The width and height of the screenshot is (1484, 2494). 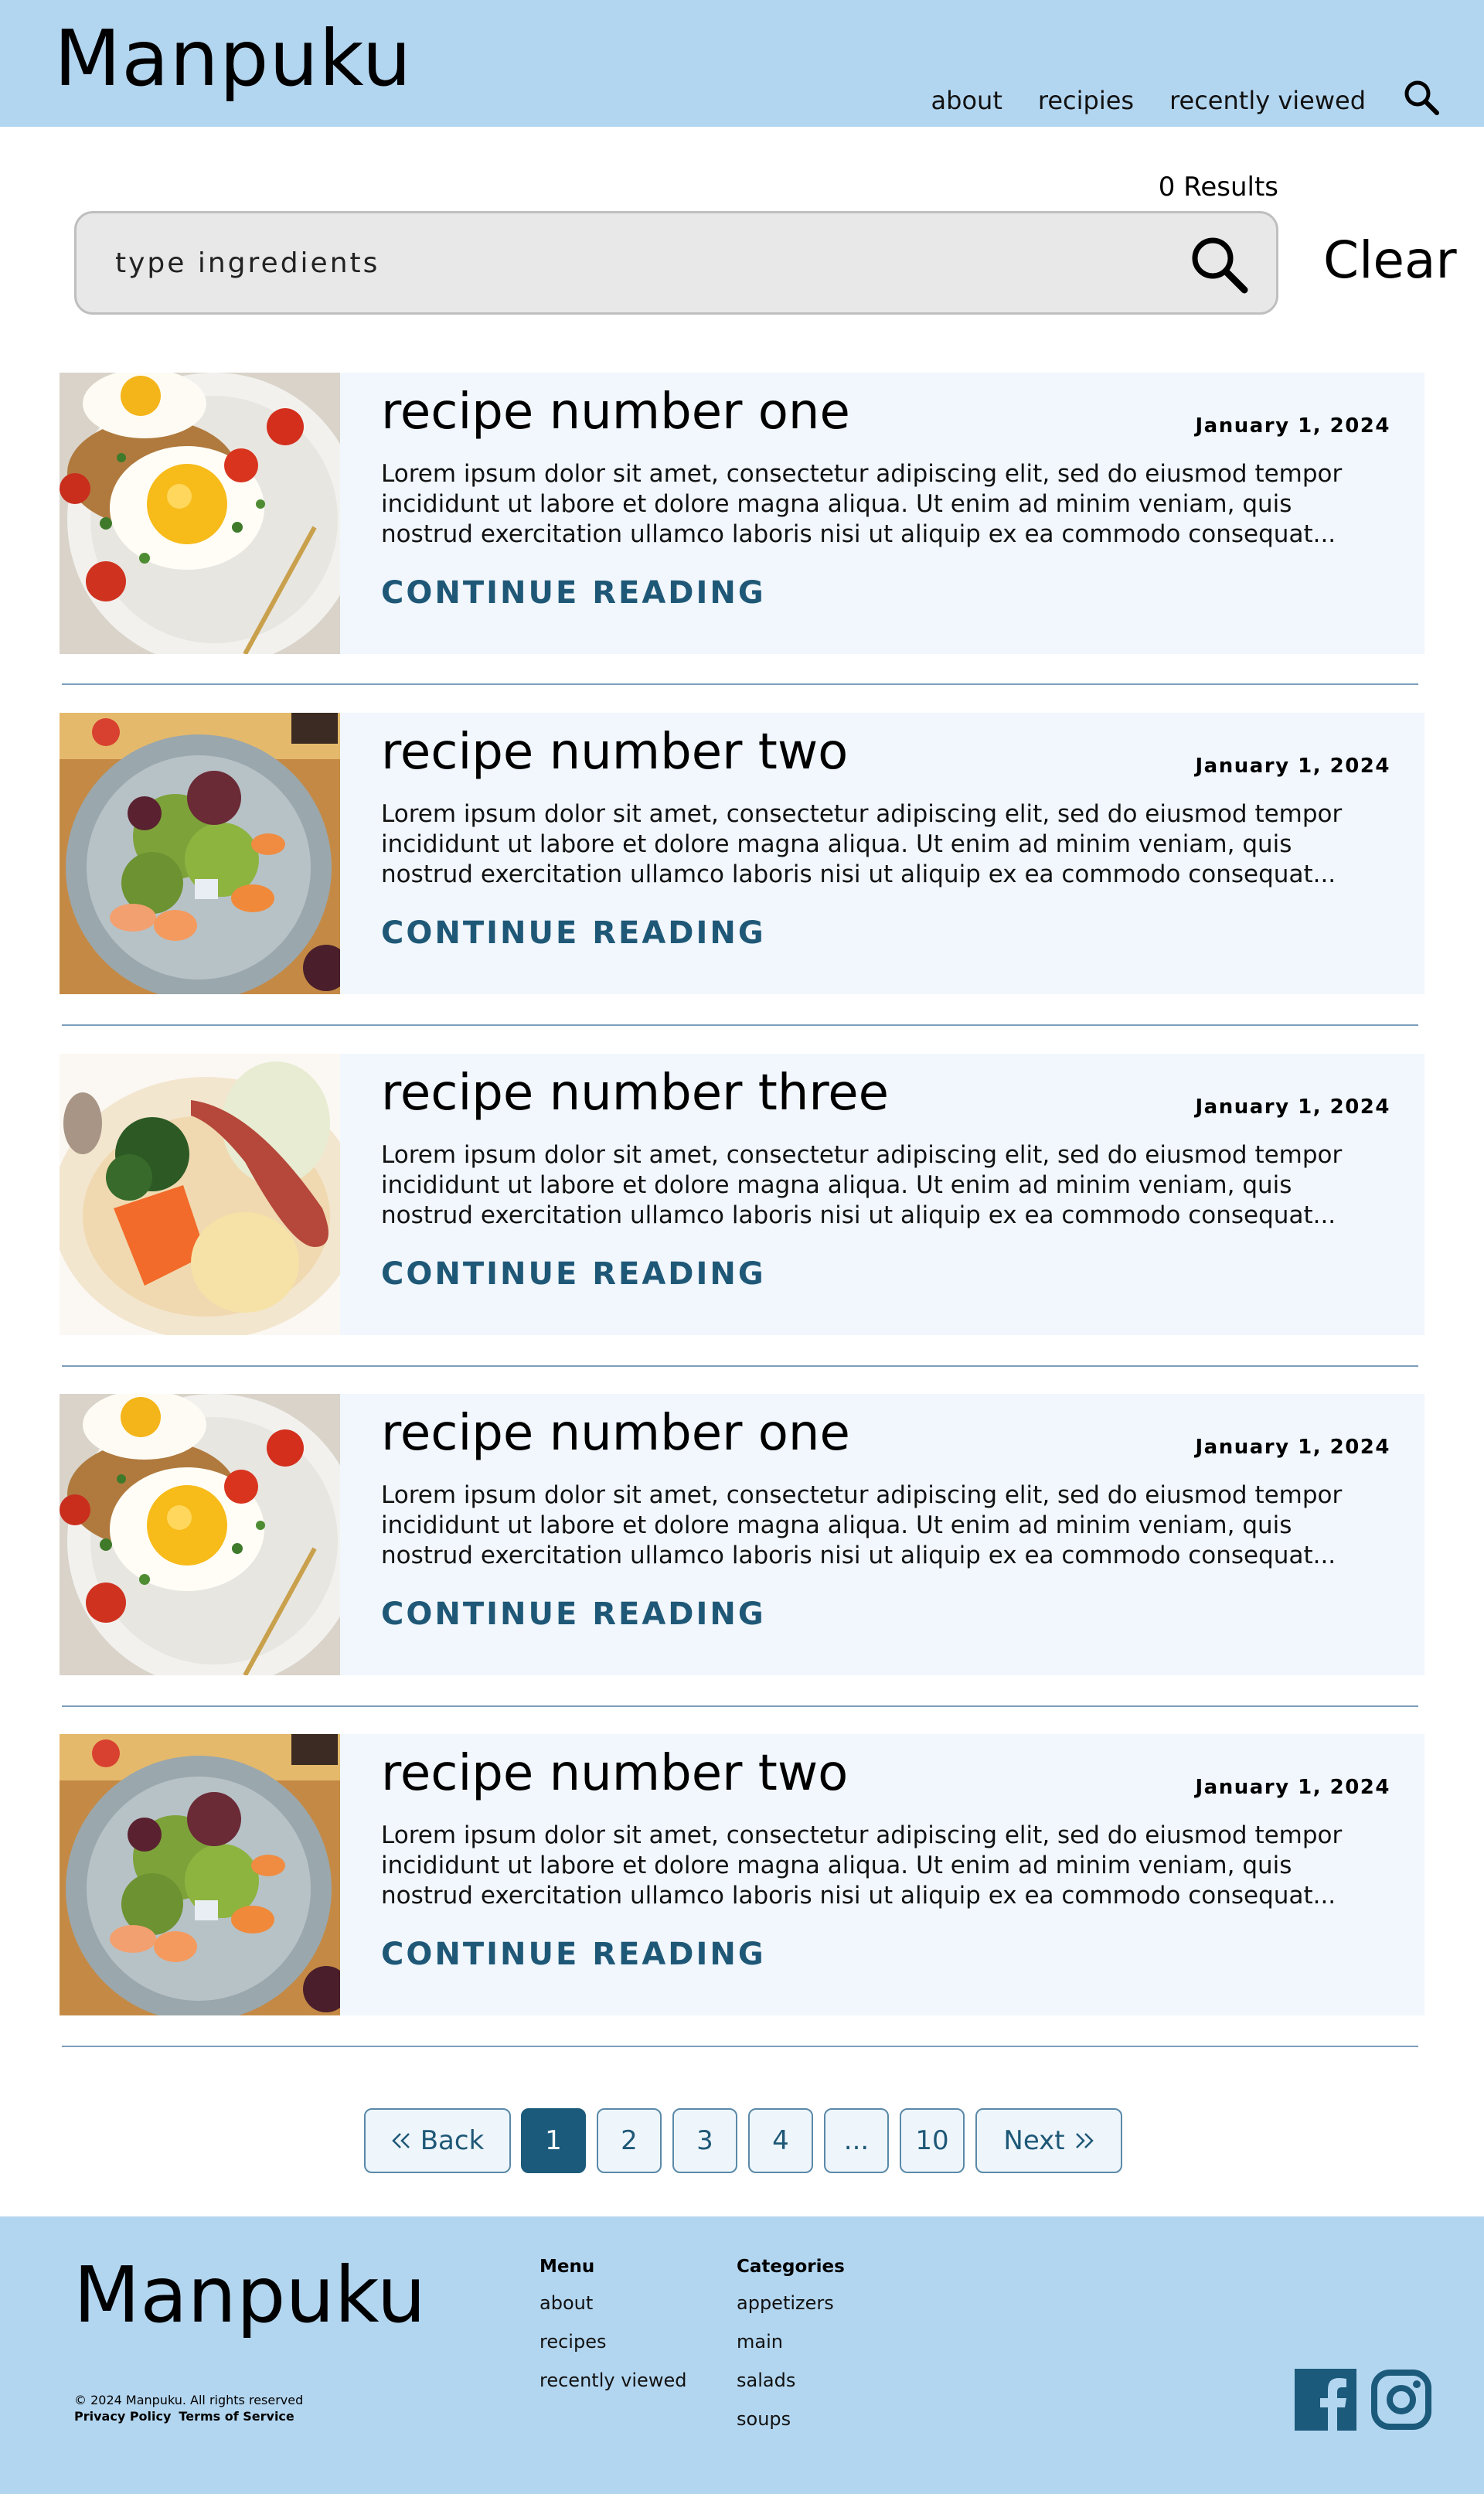 What do you see at coordinates (1390, 260) in the screenshot?
I see `clear-button: Clear` at bounding box center [1390, 260].